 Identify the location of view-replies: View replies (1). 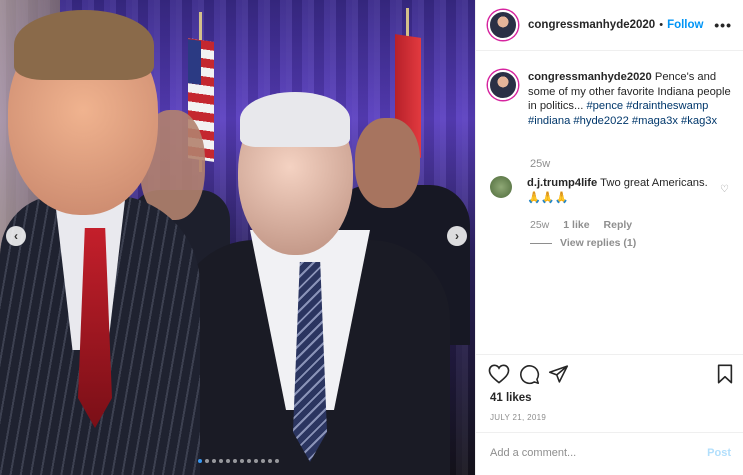
(583, 243).